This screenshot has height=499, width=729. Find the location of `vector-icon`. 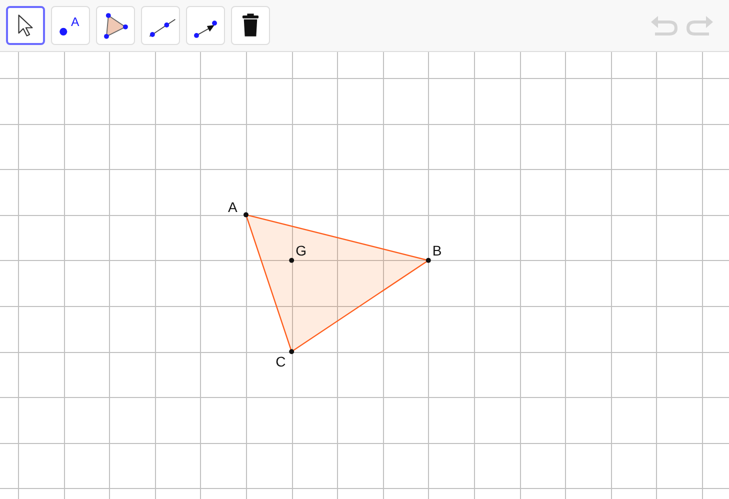

vector-icon is located at coordinates (205, 29).